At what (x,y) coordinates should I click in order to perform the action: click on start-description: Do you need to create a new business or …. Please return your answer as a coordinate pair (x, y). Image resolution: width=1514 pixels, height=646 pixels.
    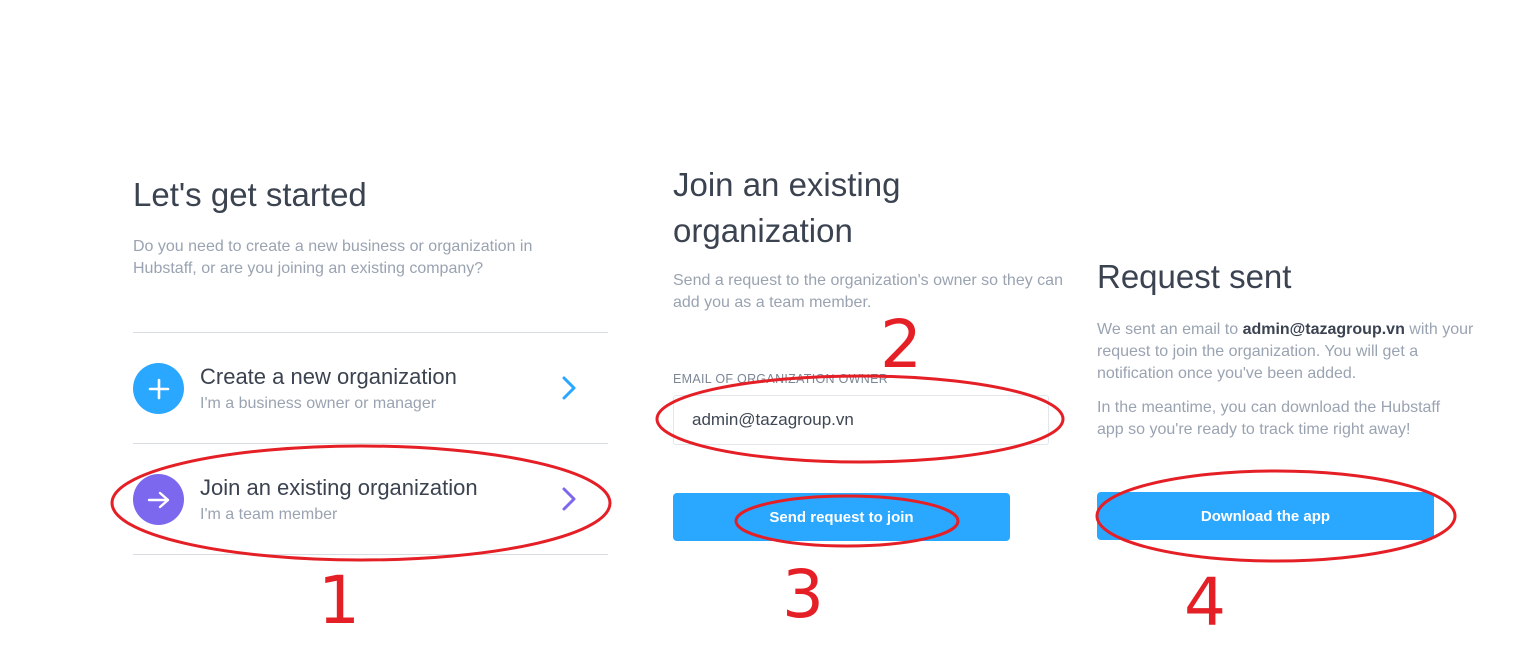
    Looking at the image, I should click on (333, 257).